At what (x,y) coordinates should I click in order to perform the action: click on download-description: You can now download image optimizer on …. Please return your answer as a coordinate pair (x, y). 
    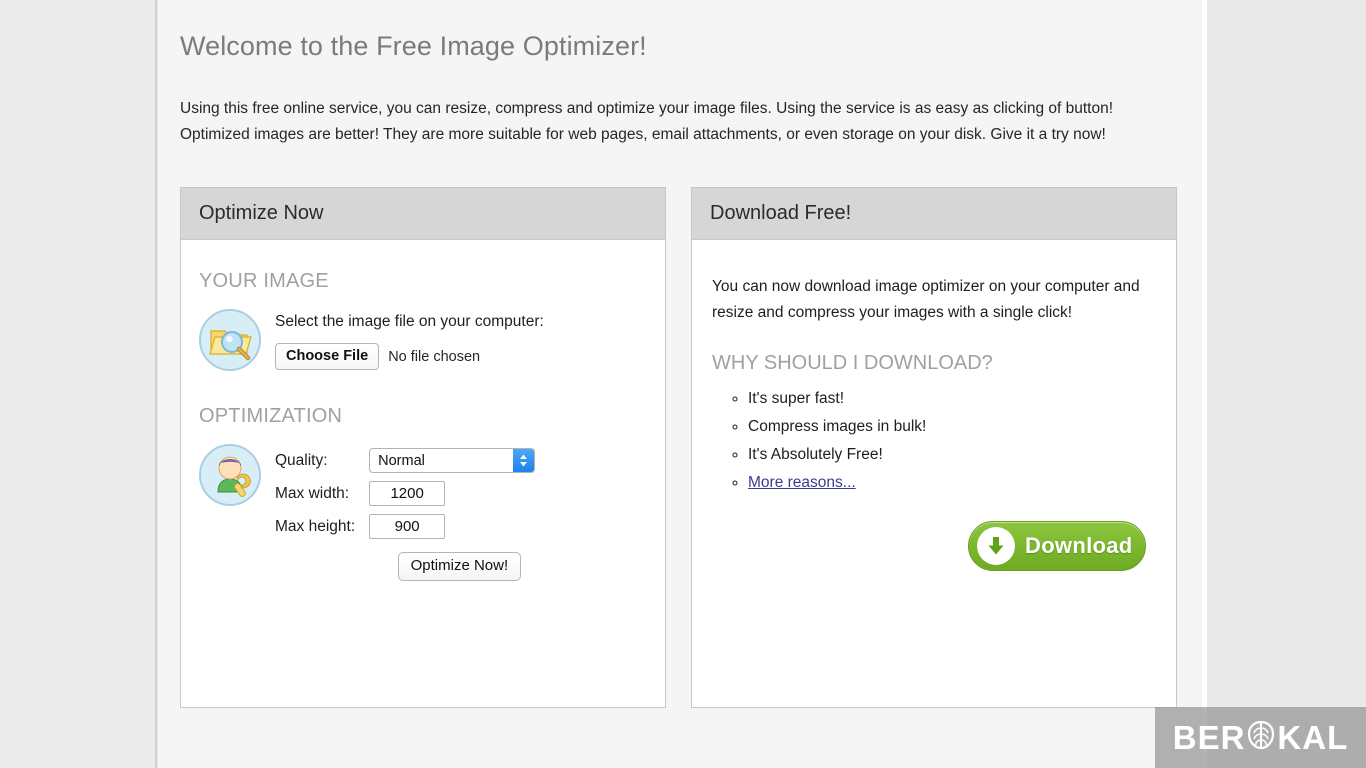
    Looking at the image, I should click on (926, 299).